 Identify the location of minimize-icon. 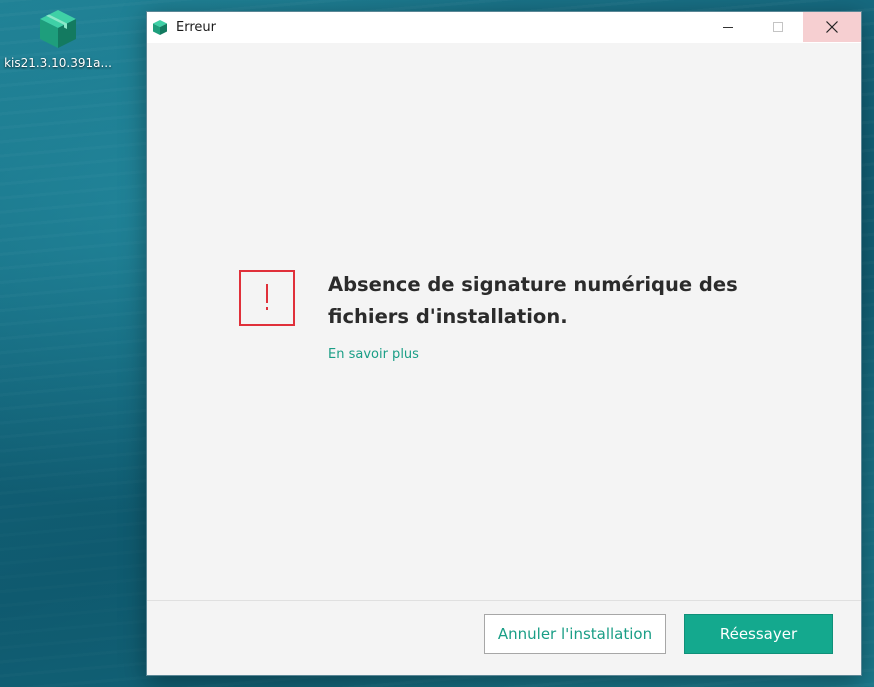
(728, 27).